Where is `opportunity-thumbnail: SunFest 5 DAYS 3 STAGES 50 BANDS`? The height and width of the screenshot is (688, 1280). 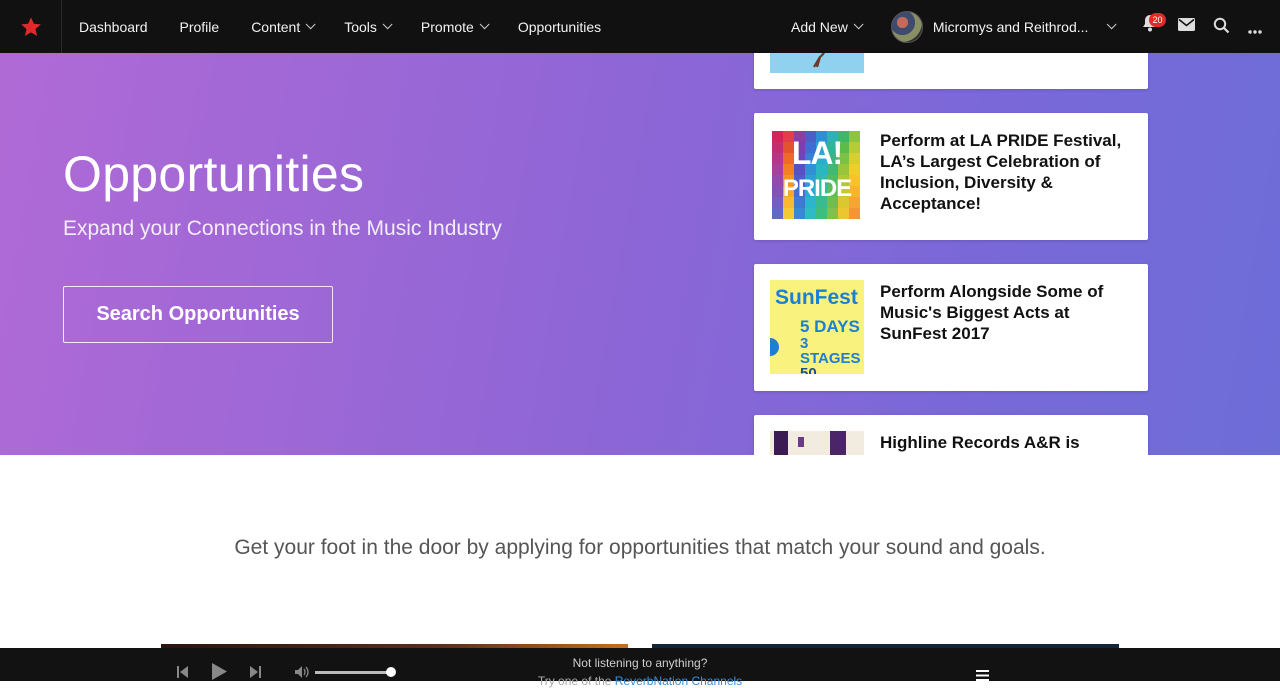
opportunity-thumbnail: SunFest 5 DAYS 3 STAGES 50 BANDS is located at coordinates (817, 327).